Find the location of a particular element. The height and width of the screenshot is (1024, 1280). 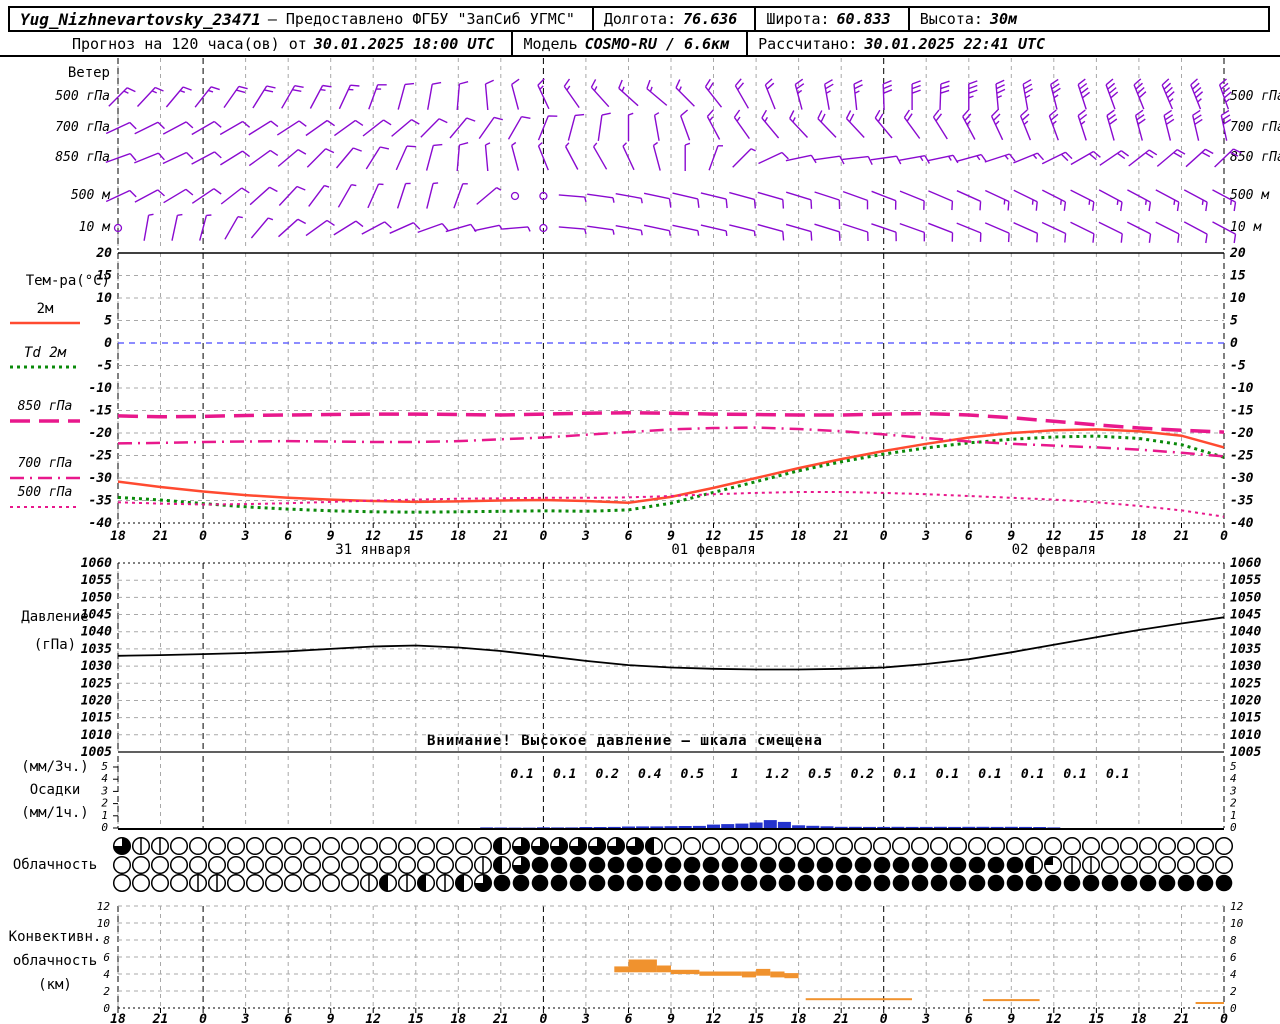

svg-text: 1015 is located at coordinates (1245, 718).